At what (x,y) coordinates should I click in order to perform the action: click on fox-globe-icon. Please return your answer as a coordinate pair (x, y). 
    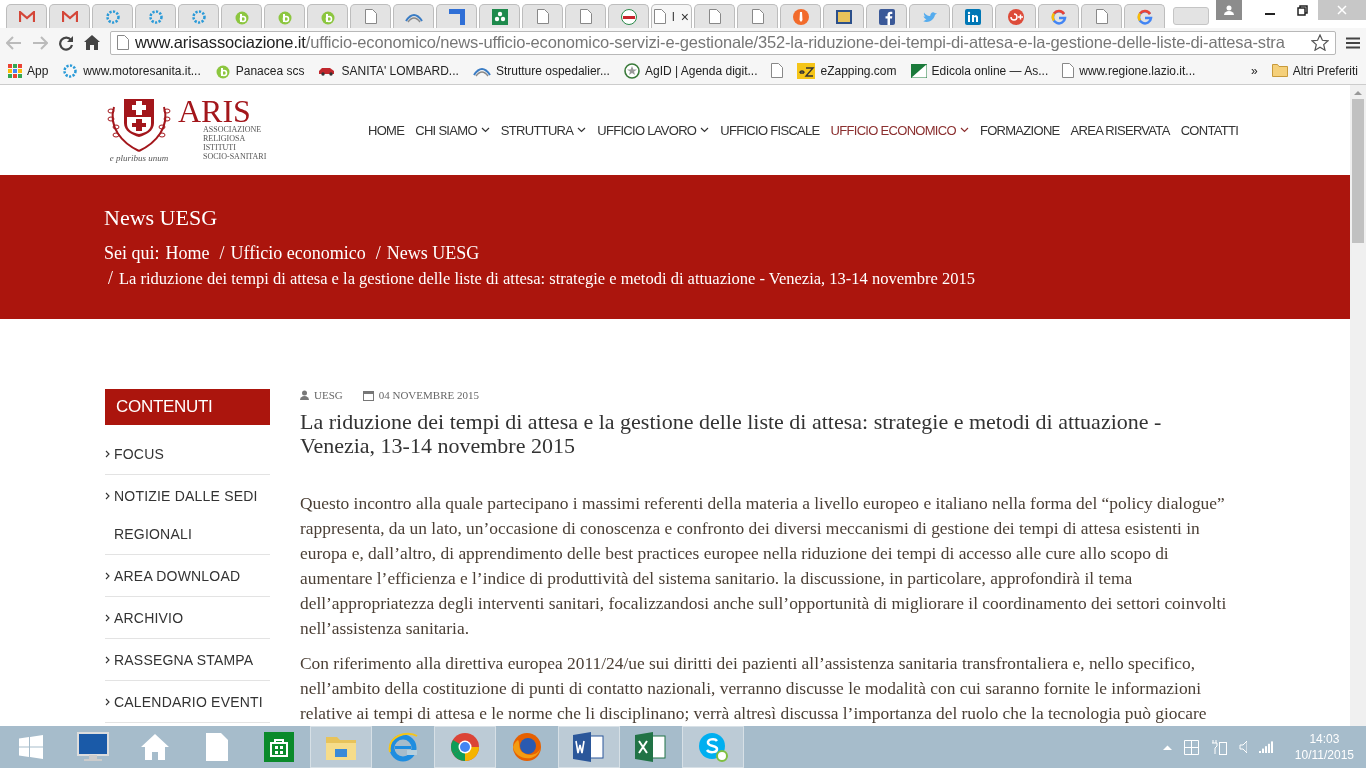
    Looking at the image, I should click on (527, 747).